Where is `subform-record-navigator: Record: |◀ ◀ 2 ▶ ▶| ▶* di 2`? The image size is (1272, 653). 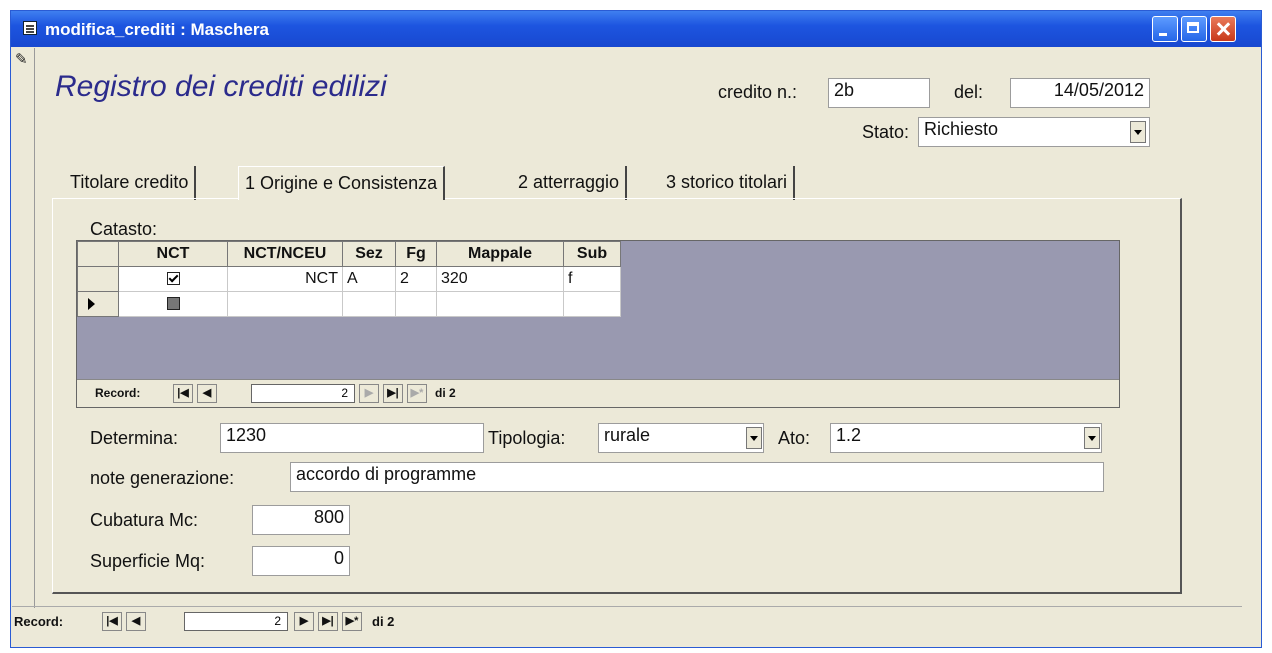
subform-record-navigator: Record: |◀ ◀ 2 ▶ ▶| ▶* di 2 is located at coordinates (598, 393).